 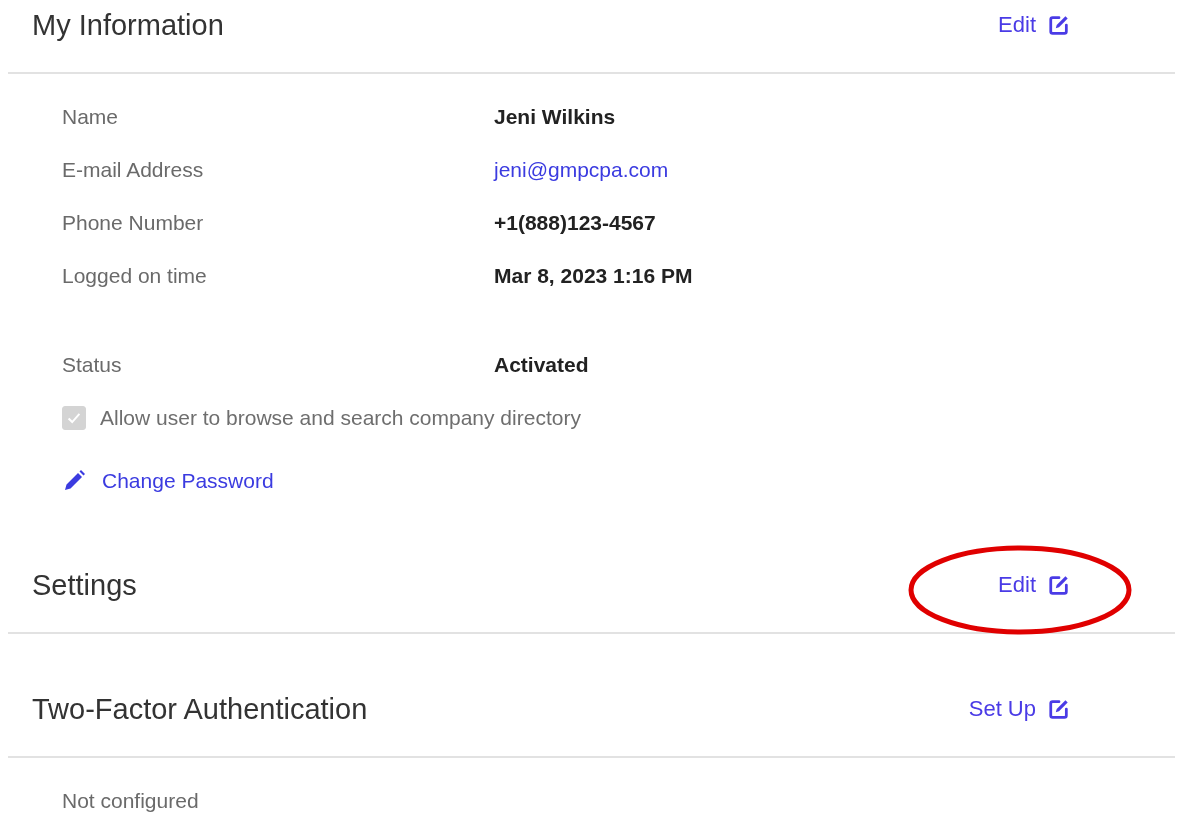 I want to click on status-note: Not configured, so click(x=131, y=800).